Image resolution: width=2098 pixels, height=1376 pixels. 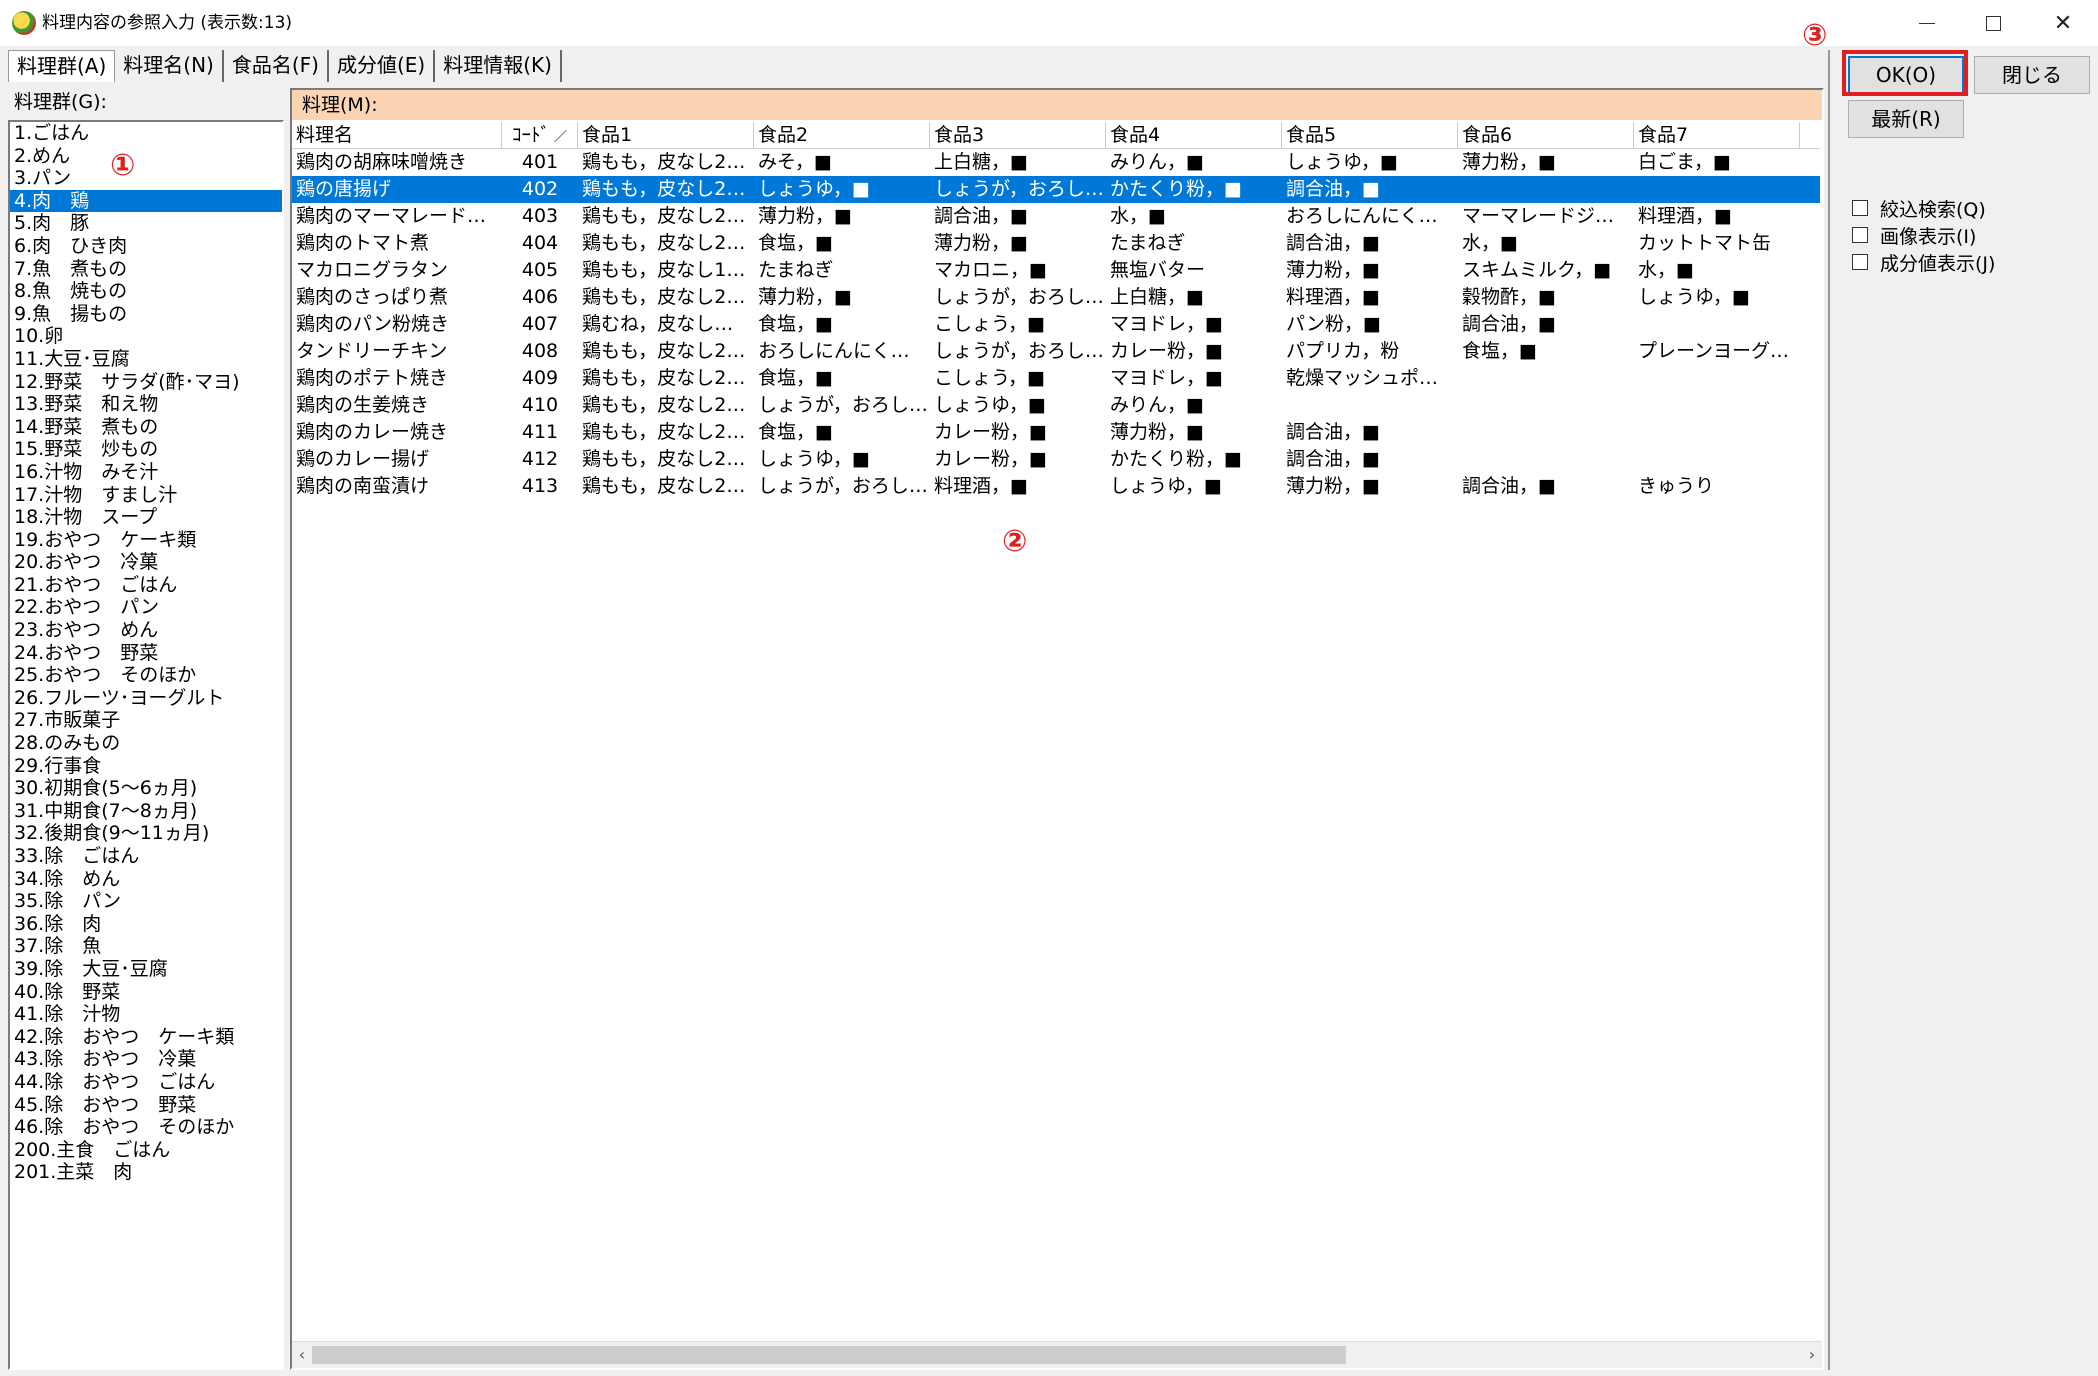 What do you see at coordinates (146, 1059) in the screenshot?
I see `list-item: 43.除 おやつ 冷菓` at bounding box center [146, 1059].